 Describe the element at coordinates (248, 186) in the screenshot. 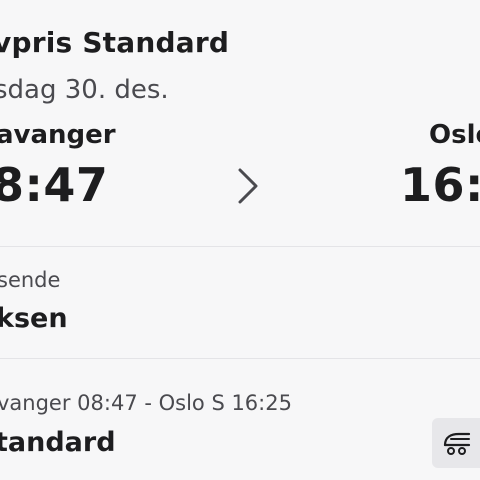

I see `chevron-right-icon` at that location.